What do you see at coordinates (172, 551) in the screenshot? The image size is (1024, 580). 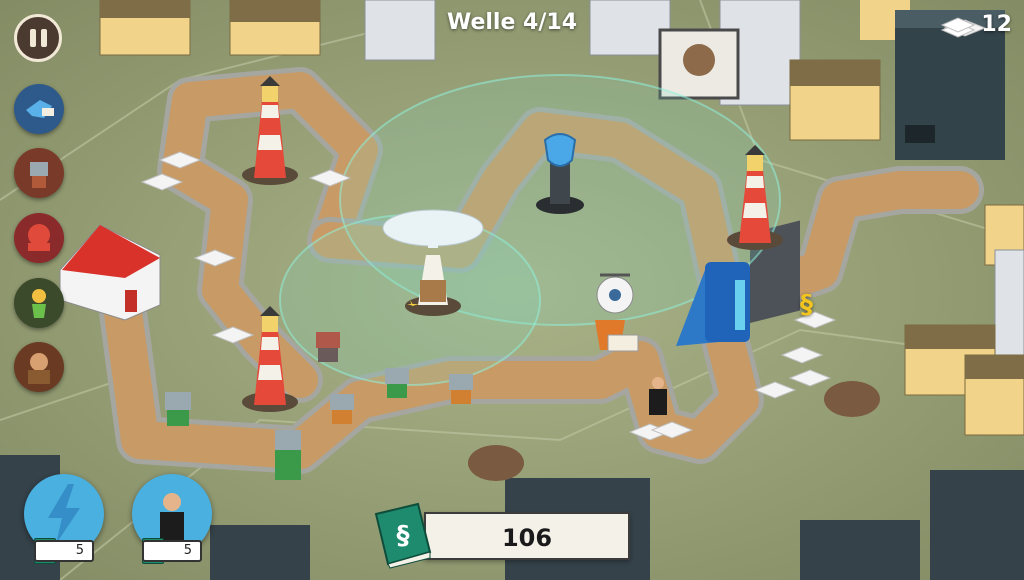 I see `agent-cost: 5` at bounding box center [172, 551].